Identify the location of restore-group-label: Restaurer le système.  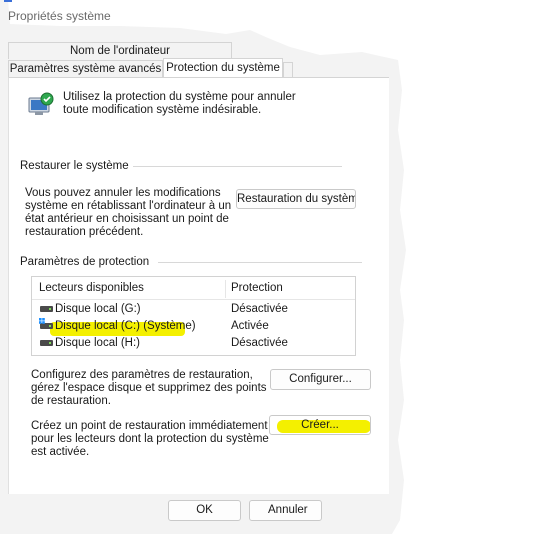
(76, 166).